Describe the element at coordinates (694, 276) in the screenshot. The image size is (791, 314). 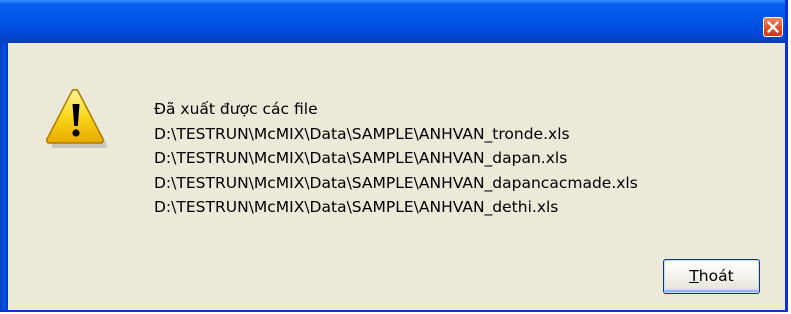
I see `exit-button-mnemonic: T` at that location.